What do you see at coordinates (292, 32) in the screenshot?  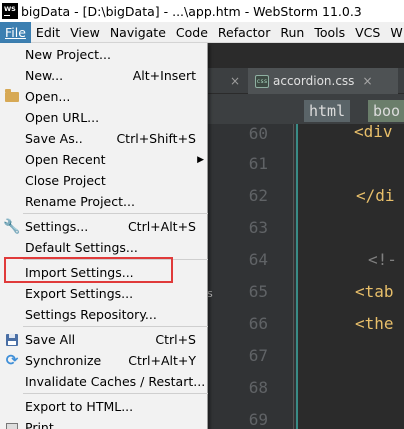 I see `menu-run: Run` at bounding box center [292, 32].